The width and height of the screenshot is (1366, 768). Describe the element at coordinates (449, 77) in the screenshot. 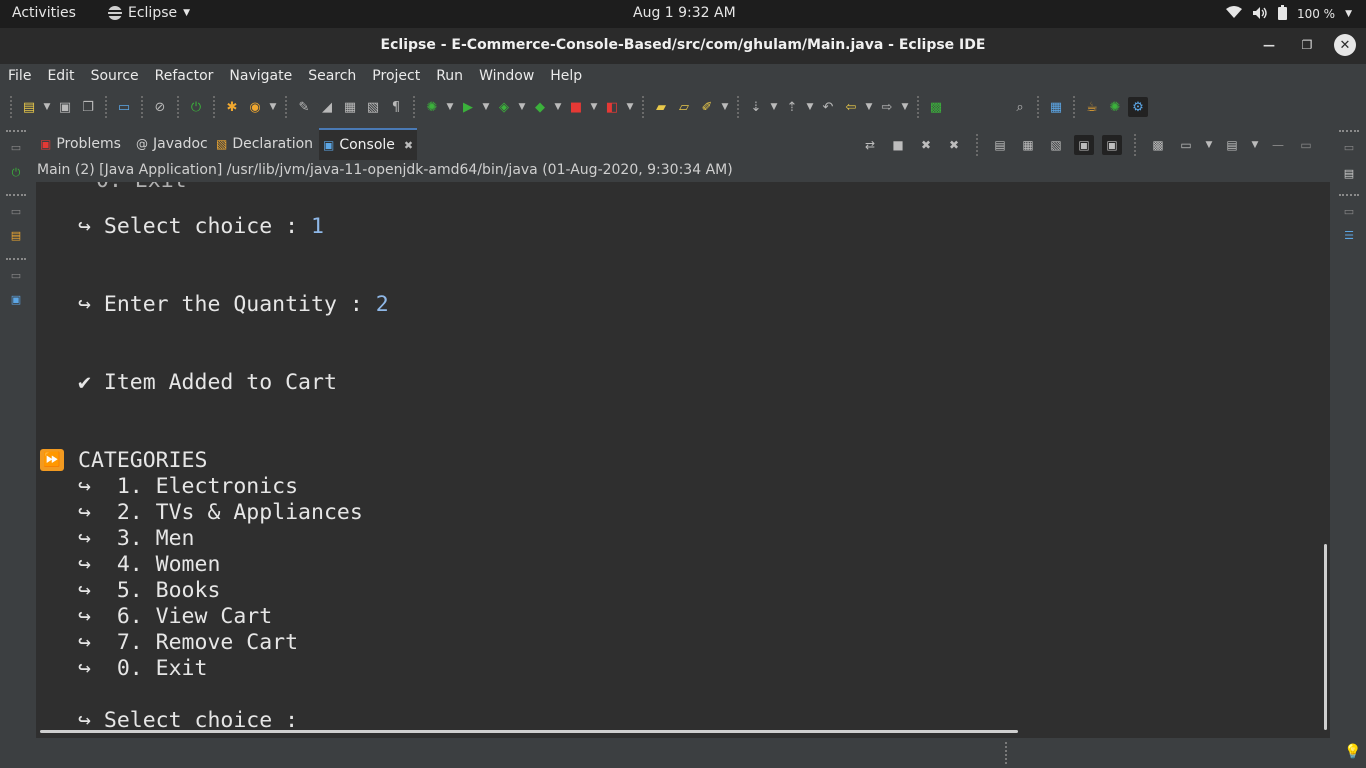

I see `menu-run: Run` at that location.